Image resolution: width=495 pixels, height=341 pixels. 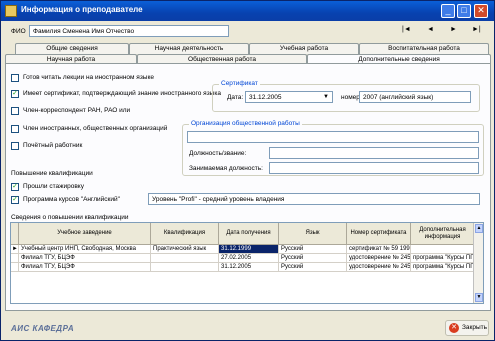 What do you see at coordinates (476, 29) in the screenshot?
I see `last-record-button: ►|` at bounding box center [476, 29].